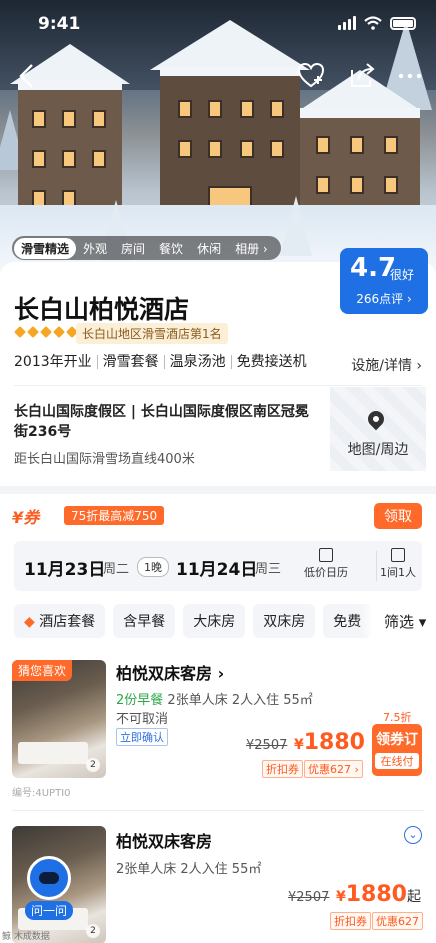 This screenshot has height=943, width=436. I want to click on savings-badge: 优惠627 ›, so click(333, 769).